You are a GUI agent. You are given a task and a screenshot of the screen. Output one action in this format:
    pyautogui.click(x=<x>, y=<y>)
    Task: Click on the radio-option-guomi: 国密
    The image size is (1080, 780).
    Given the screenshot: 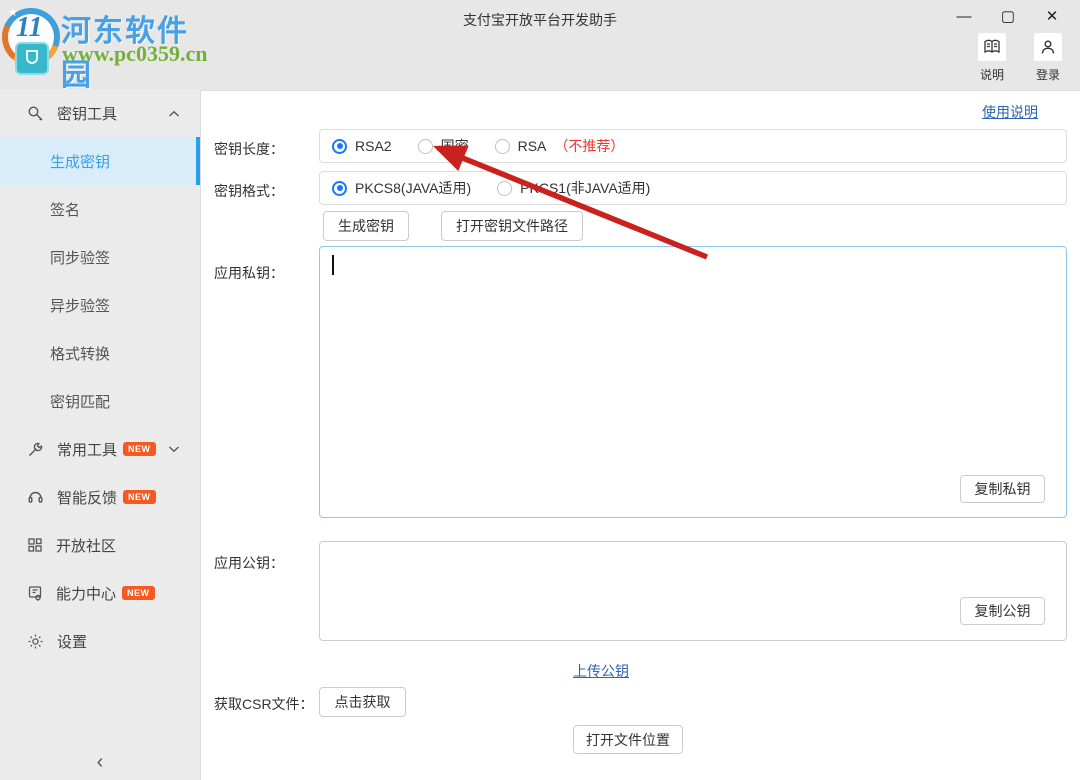 What is the action you would take?
    pyautogui.click(x=443, y=146)
    